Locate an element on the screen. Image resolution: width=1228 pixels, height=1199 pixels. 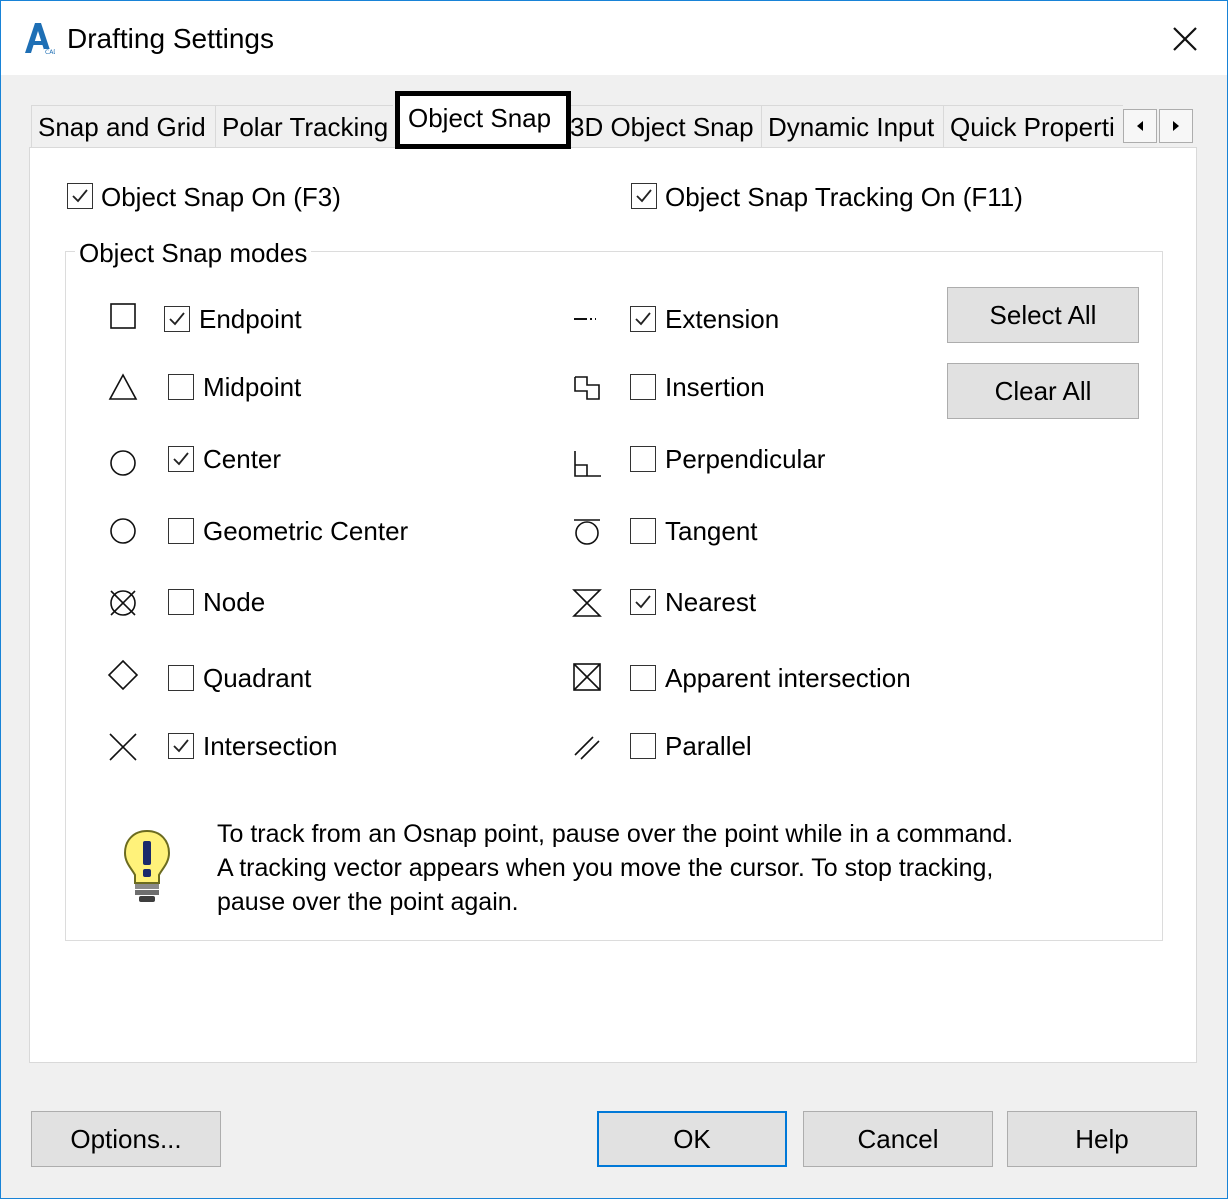
tangent-label: Tangent is located at coordinates (711, 531).